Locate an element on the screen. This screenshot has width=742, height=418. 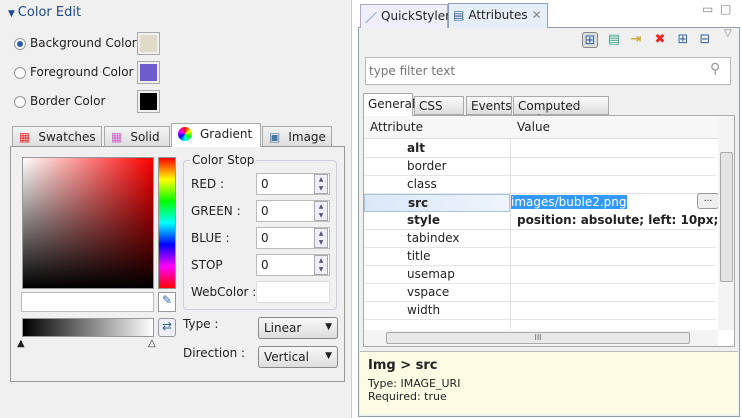
type-select: Linear is located at coordinates (298, 328).